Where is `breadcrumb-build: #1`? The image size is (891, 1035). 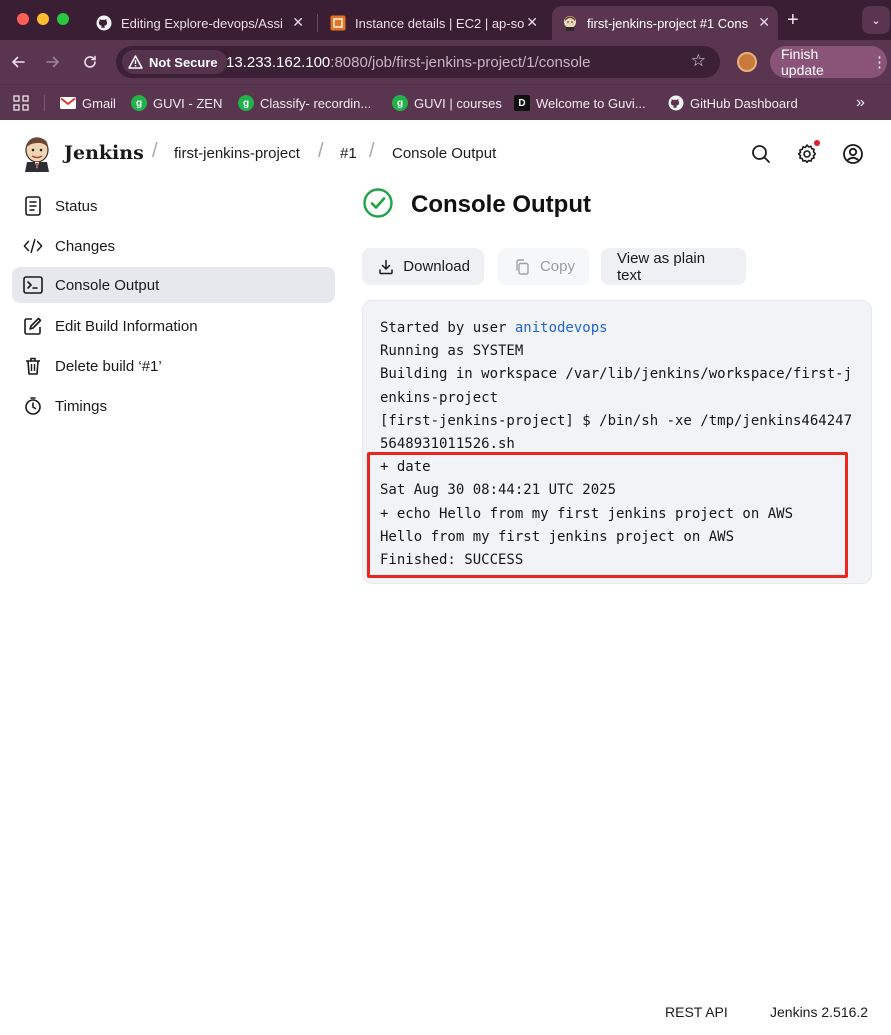 breadcrumb-build: #1 is located at coordinates (348, 153).